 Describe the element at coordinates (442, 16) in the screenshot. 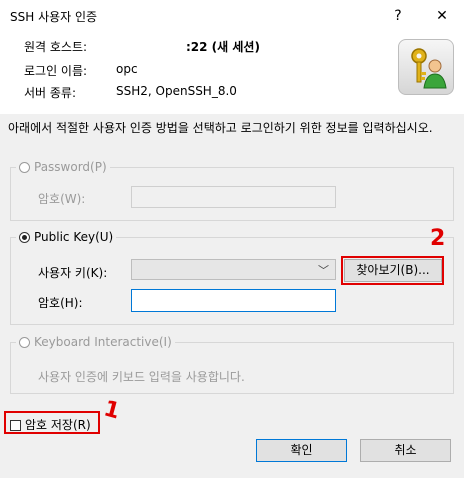

I see `close-button: ✕` at that location.